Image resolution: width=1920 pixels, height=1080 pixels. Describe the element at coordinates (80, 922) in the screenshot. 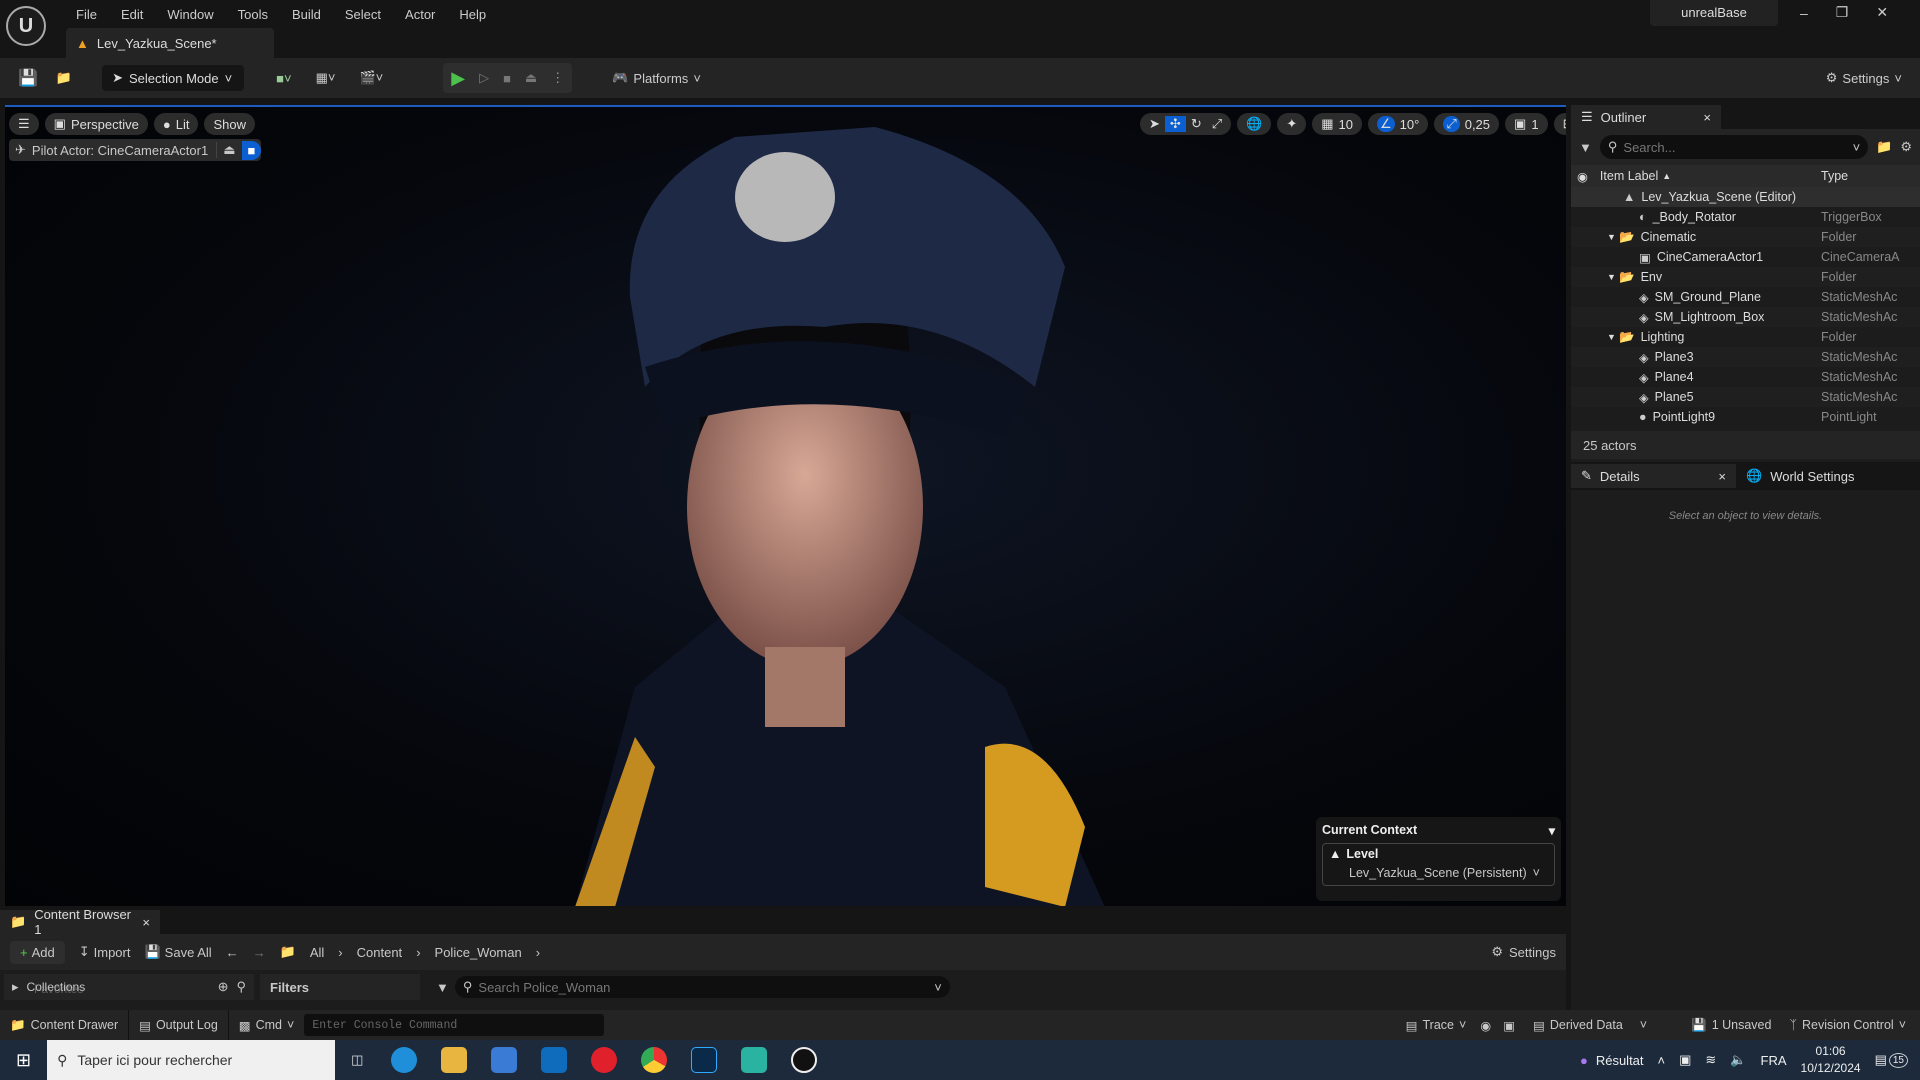

I see `tab-content-browser: 📁 Content Browser 1 ×` at that location.